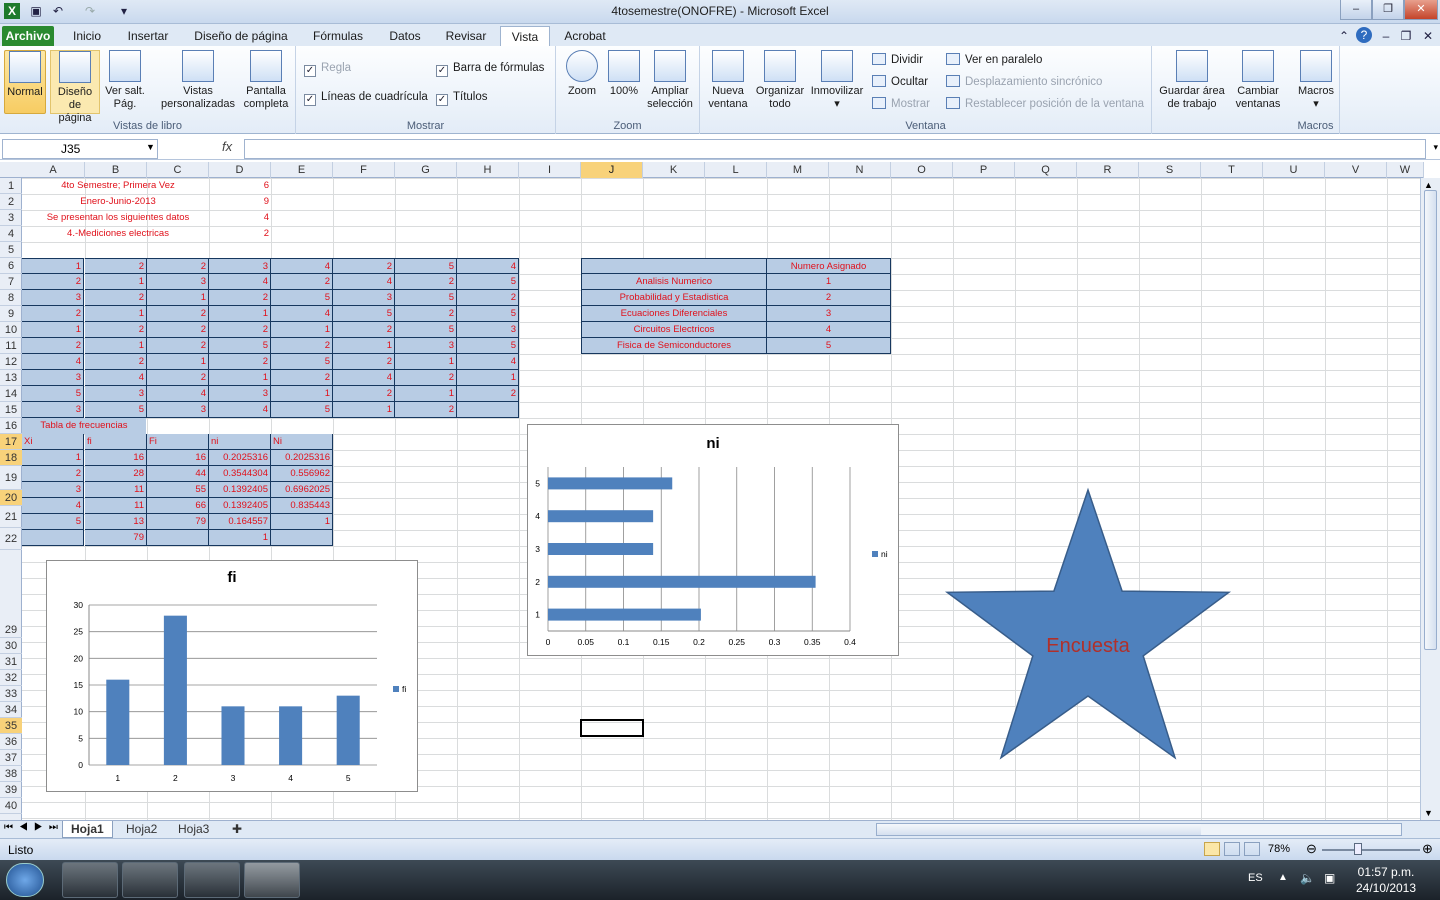 Image resolution: width=1440 pixels, height=900 pixels. I want to click on chart-fi: fi 0 5 10 15 20 25 30 1 2 3 4 5 fi, so click(232, 676).